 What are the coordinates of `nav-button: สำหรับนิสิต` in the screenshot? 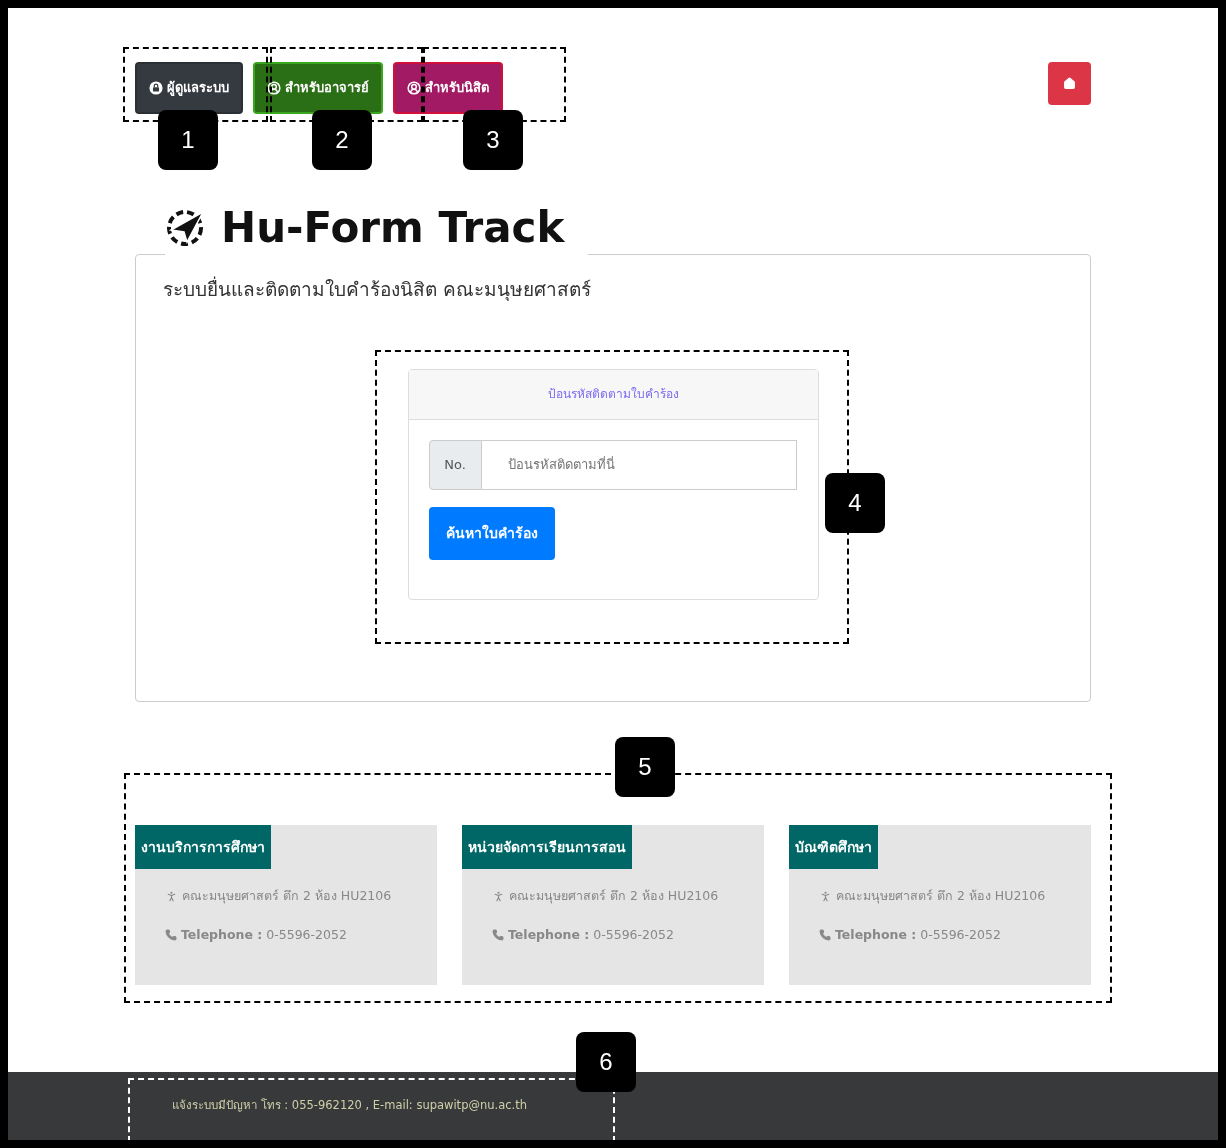 It's located at (448, 88).